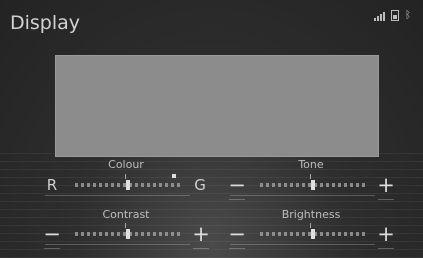 The height and width of the screenshot is (258, 423). Describe the element at coordinates (125, 176) in the screenshot. I see `colour-center-tick` at that location.